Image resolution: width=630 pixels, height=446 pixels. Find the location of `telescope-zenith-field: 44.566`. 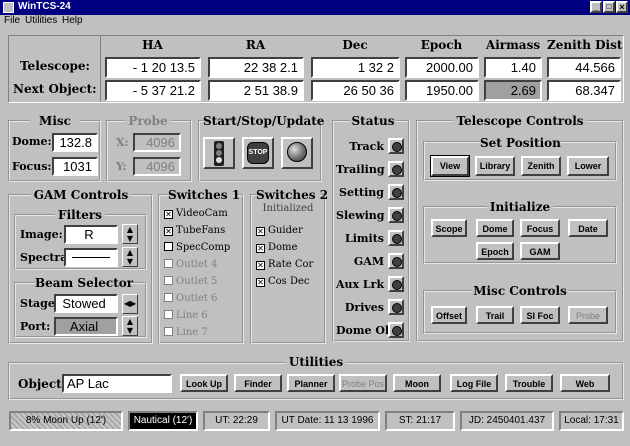

telescope-zenith-field: 44.566 is located at coordinates (584, 67).